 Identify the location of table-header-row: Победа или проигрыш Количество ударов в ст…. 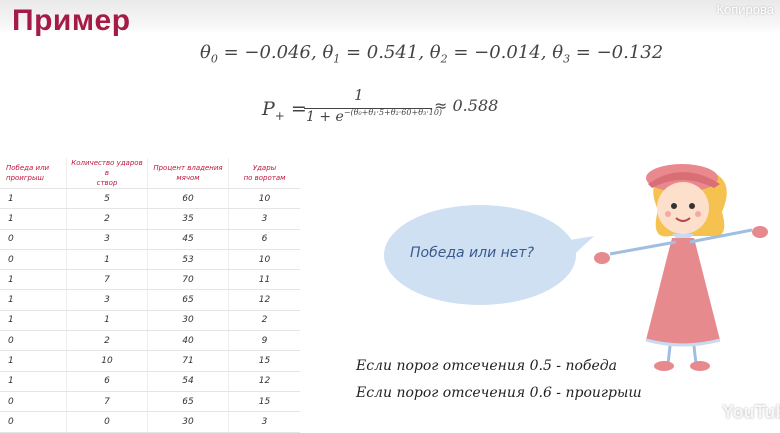
(150, 173).